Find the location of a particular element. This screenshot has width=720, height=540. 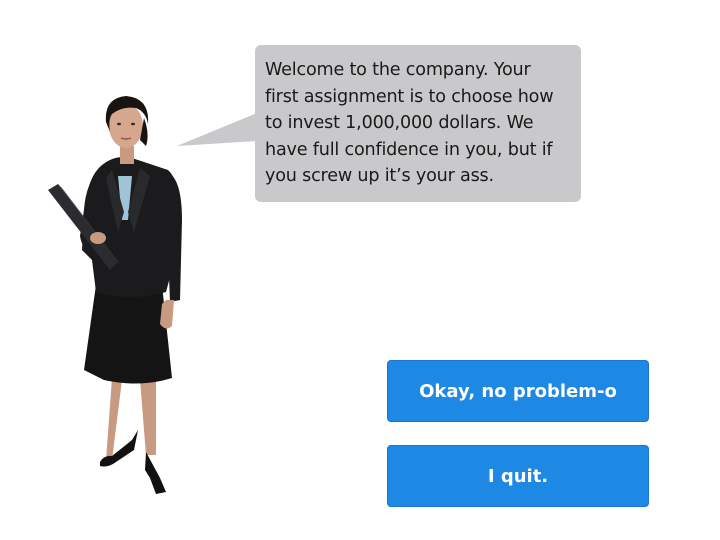

quit-button: I quit. is located at coordinates (518, 476).